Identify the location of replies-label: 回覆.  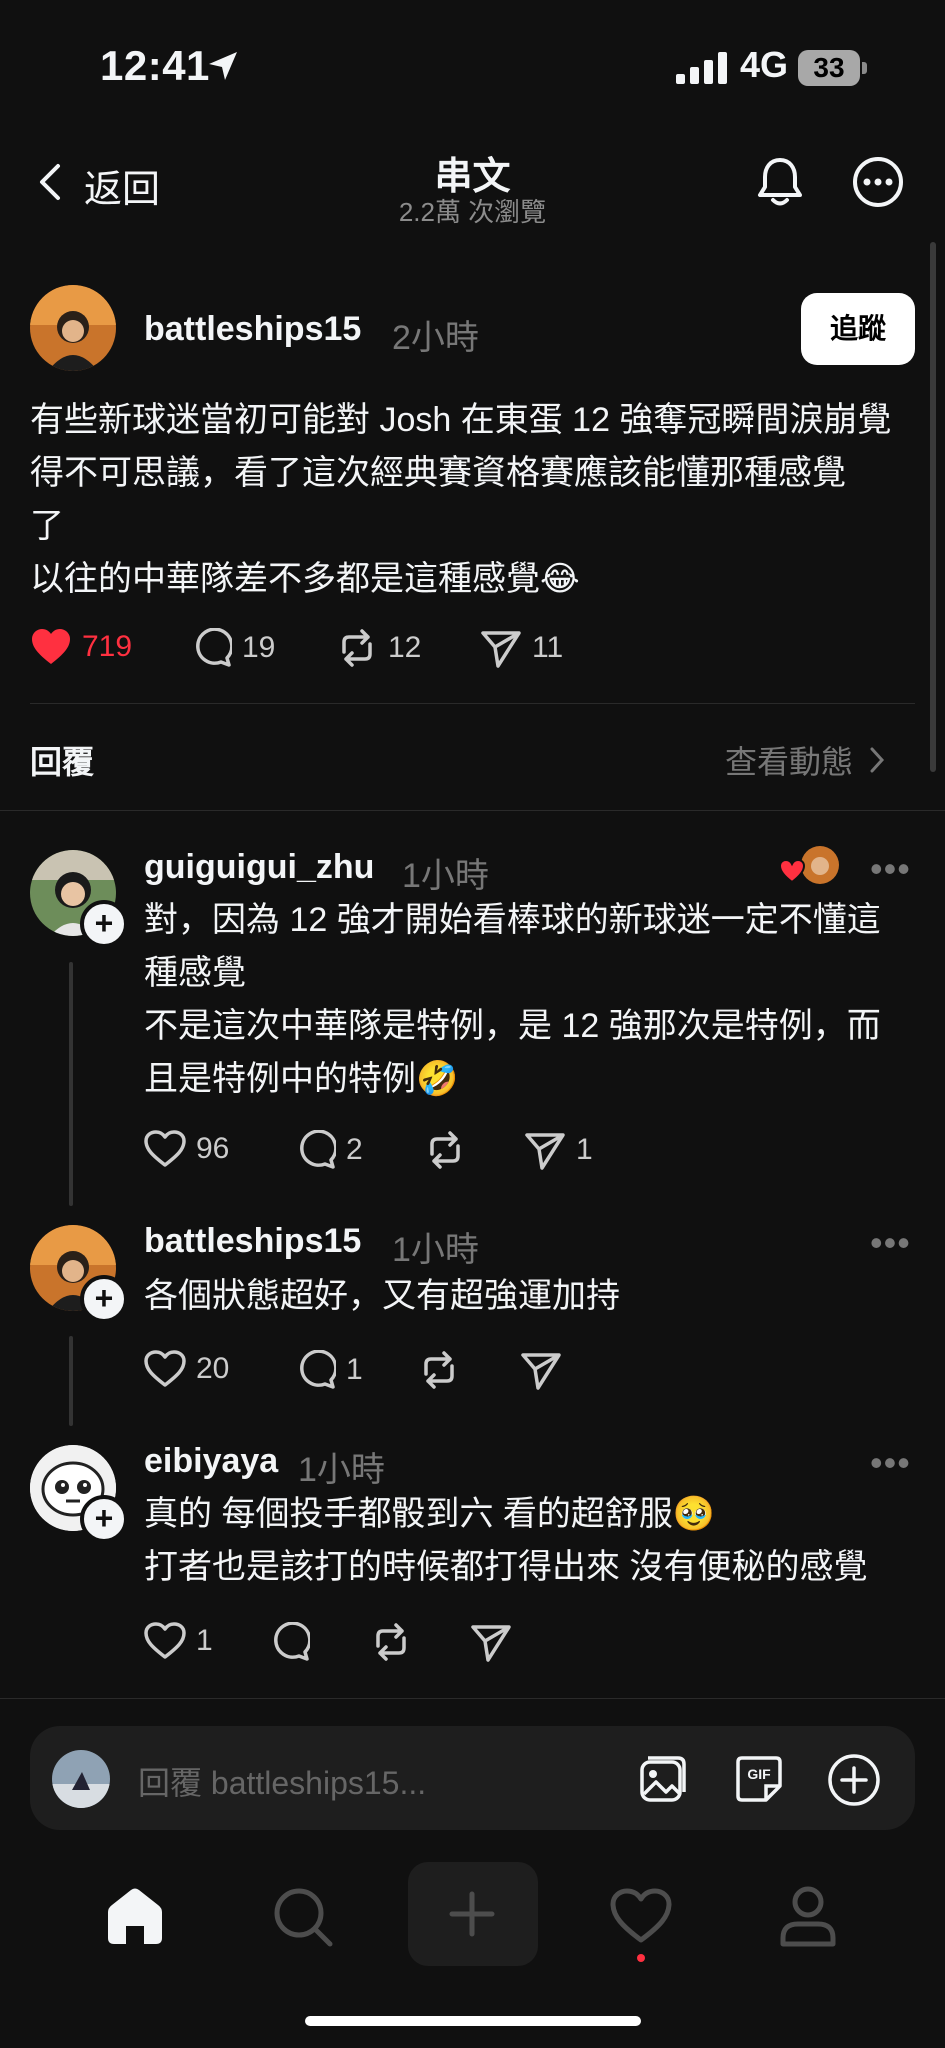
(62, 762).